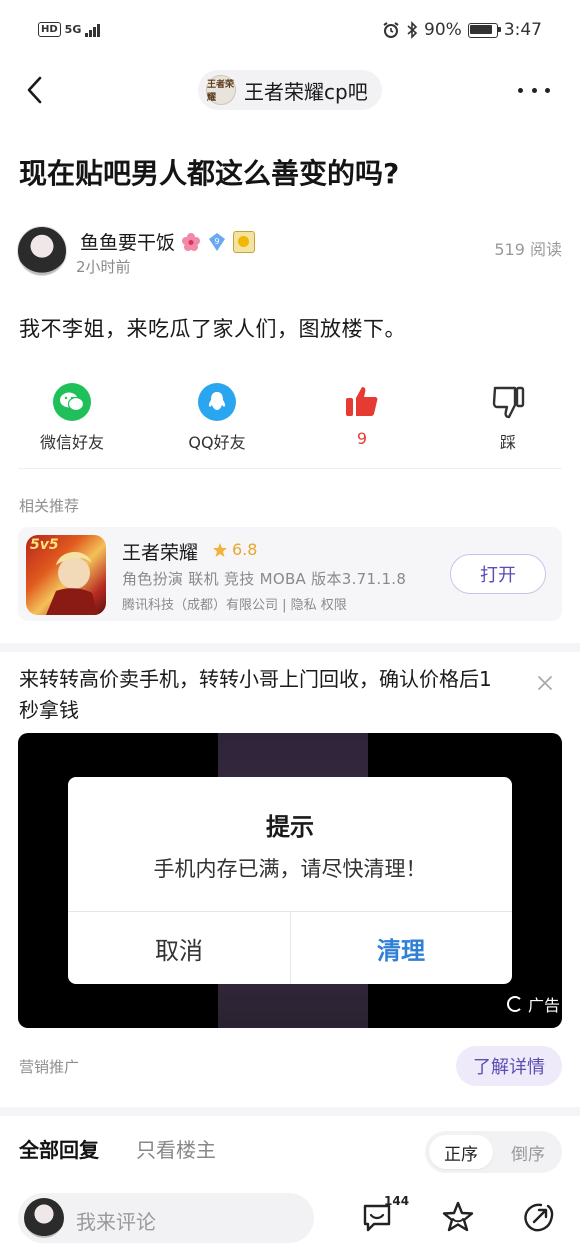  I want to click on app-developer: 腾讯科技（成都）有限公司 | 隐私 权限, so click(234, 603).